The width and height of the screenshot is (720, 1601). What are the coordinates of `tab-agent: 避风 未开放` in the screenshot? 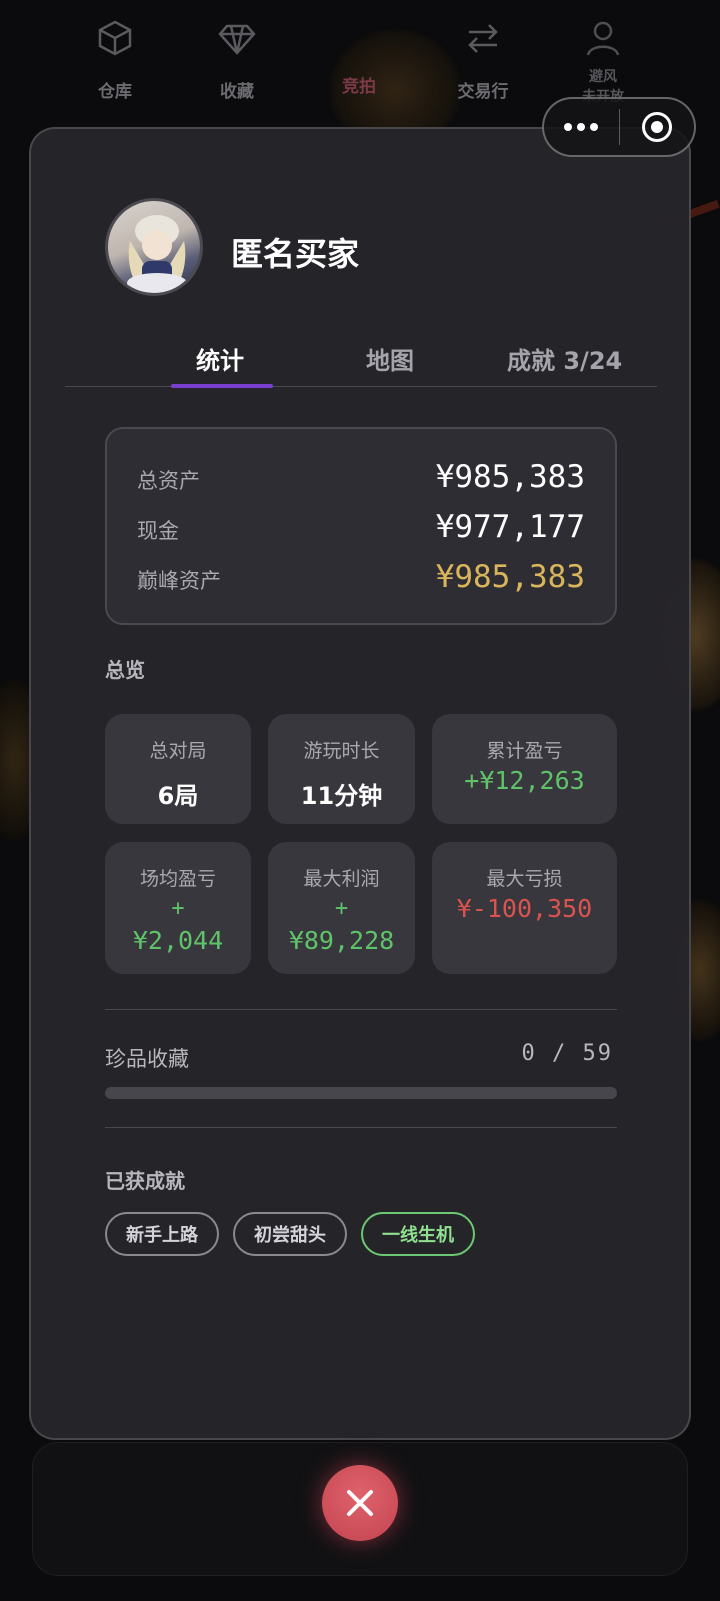 It's located at (603, 62).